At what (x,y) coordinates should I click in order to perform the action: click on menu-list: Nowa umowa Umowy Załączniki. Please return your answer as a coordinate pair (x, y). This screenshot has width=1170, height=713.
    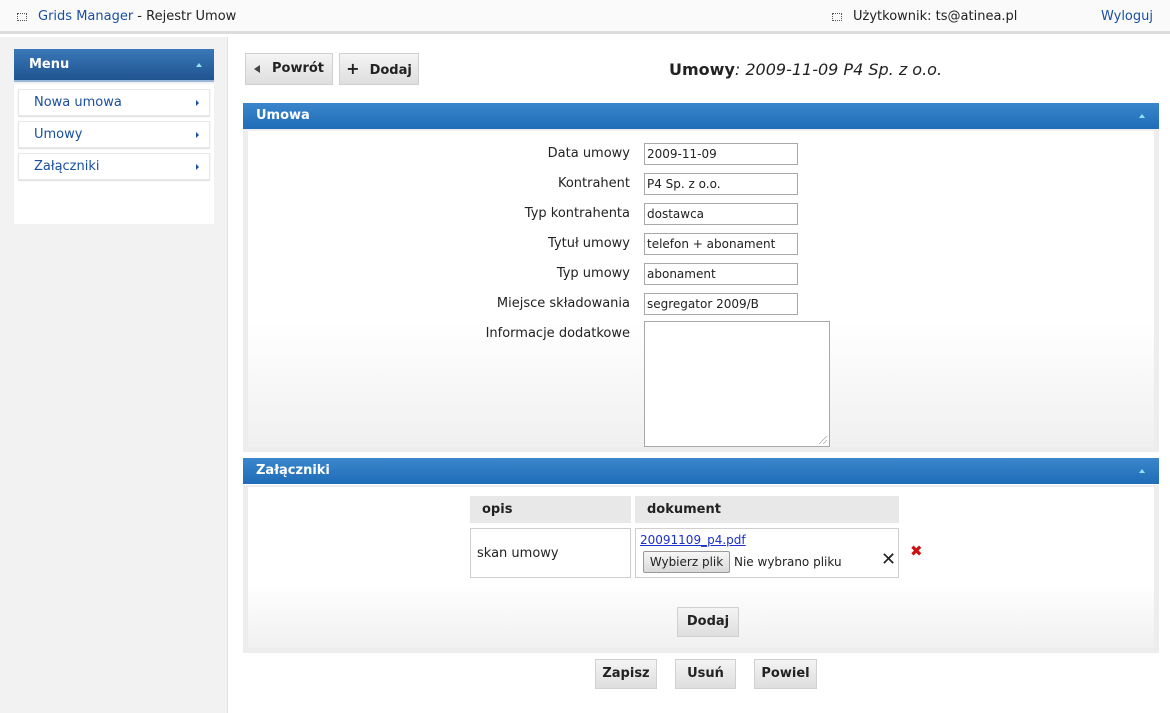
    Looking at the image, I should click on (114, 154).